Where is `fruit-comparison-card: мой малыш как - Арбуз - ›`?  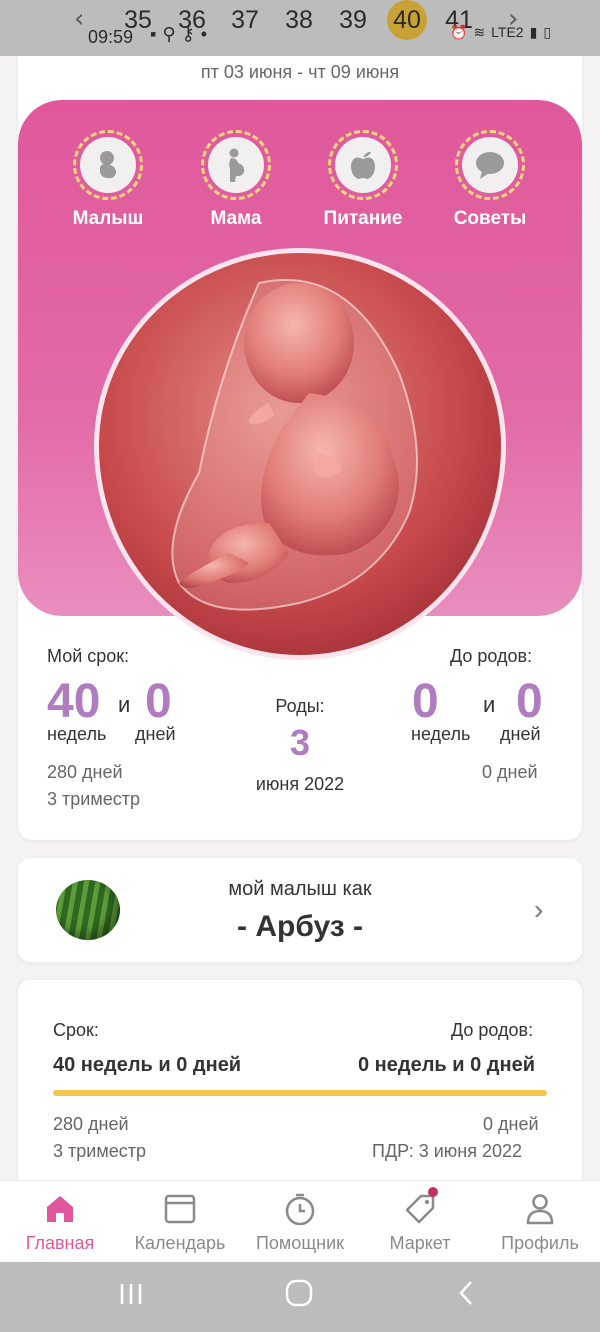 fruit-comparison-card: мой малыш как - Арбуз - › is located at coordinates (300, 910).